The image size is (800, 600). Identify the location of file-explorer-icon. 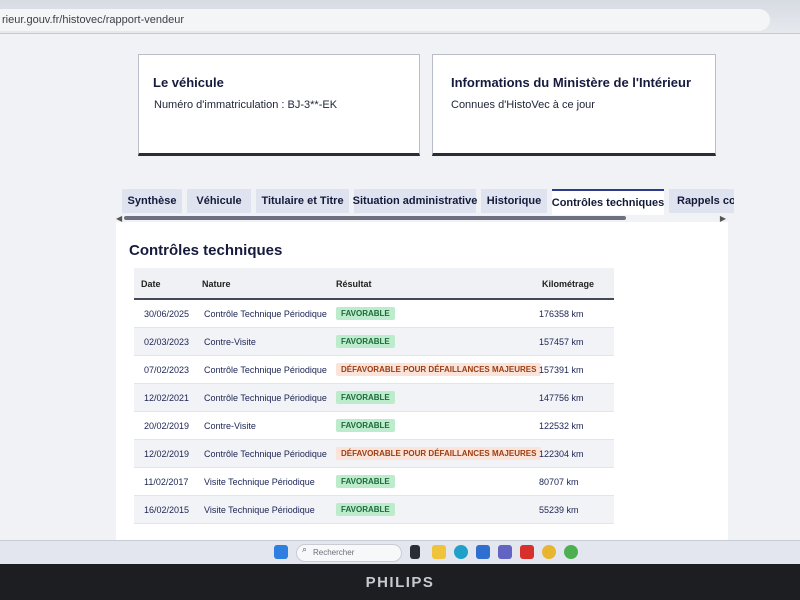
(439, 552).